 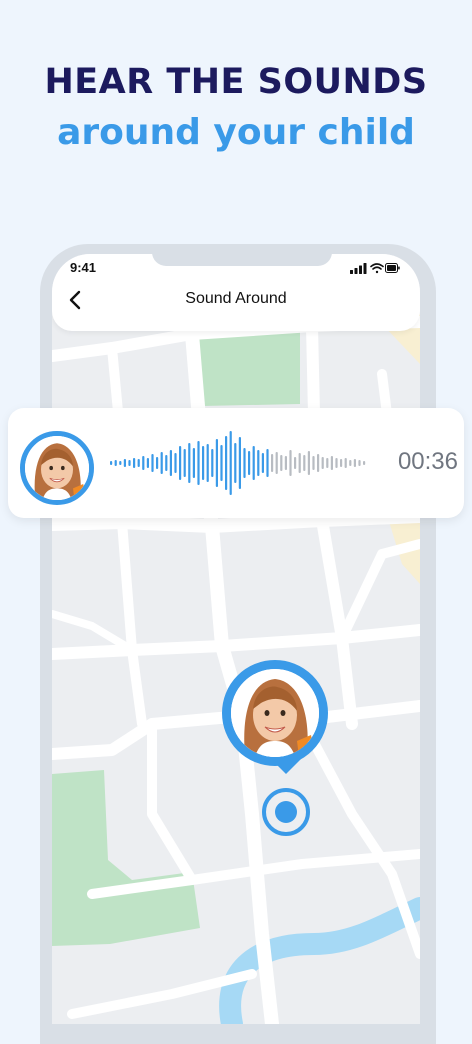 What do you see at coordinates (392, 268) in the screenshot?
I see `battery-icon` at bounding box center [392, 268].